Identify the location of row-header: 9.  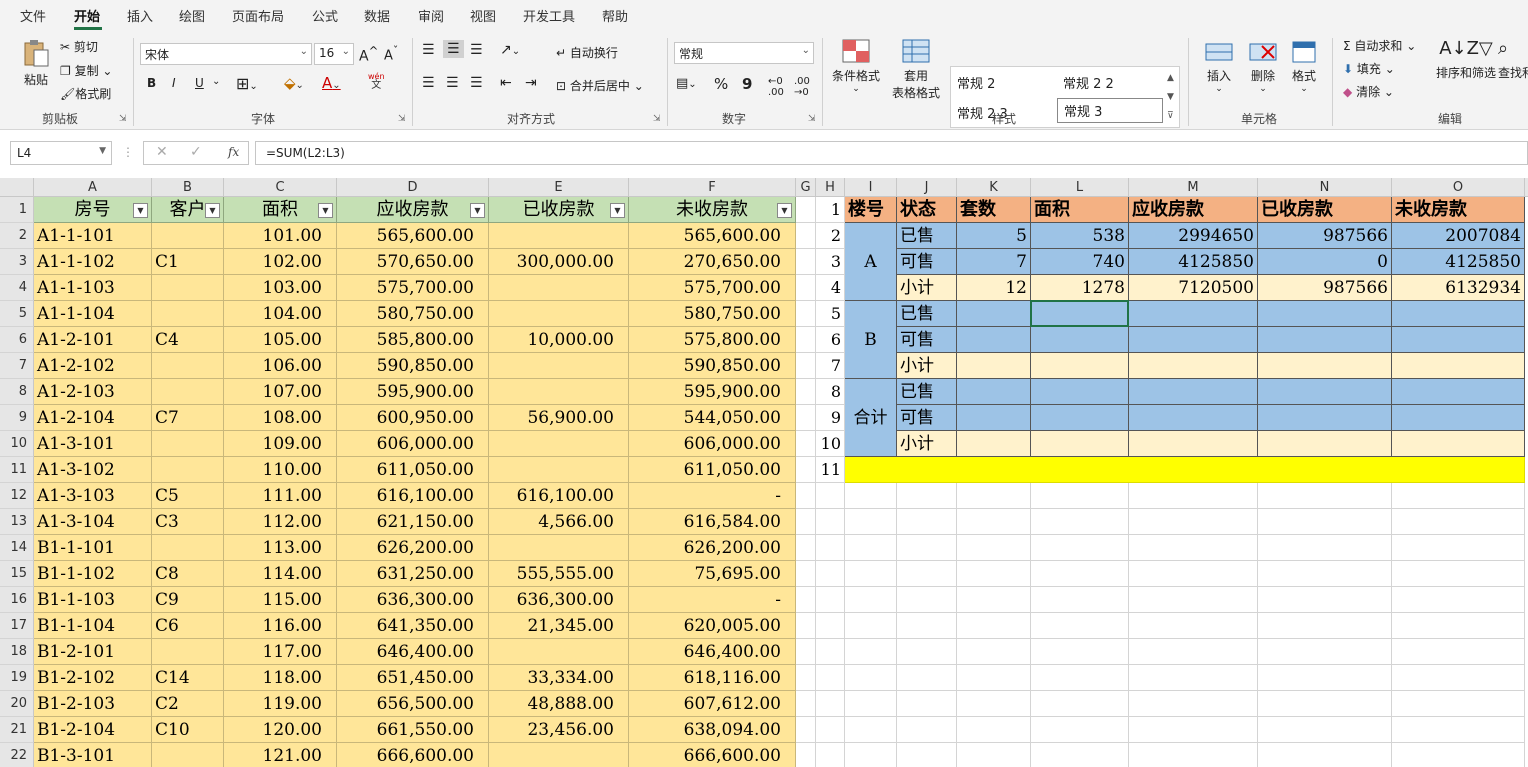
(17, 418).